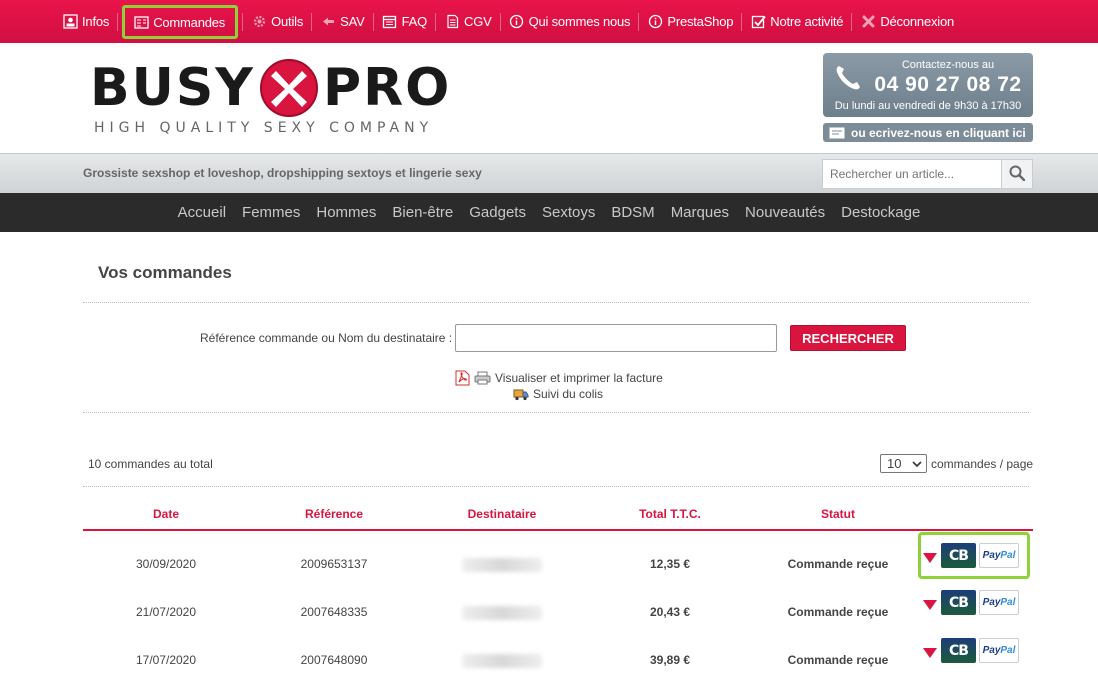 The height and width of the screenshot is (685, 1098). I want to click on order-actions: CB Pay Pal, so click(971, 650).